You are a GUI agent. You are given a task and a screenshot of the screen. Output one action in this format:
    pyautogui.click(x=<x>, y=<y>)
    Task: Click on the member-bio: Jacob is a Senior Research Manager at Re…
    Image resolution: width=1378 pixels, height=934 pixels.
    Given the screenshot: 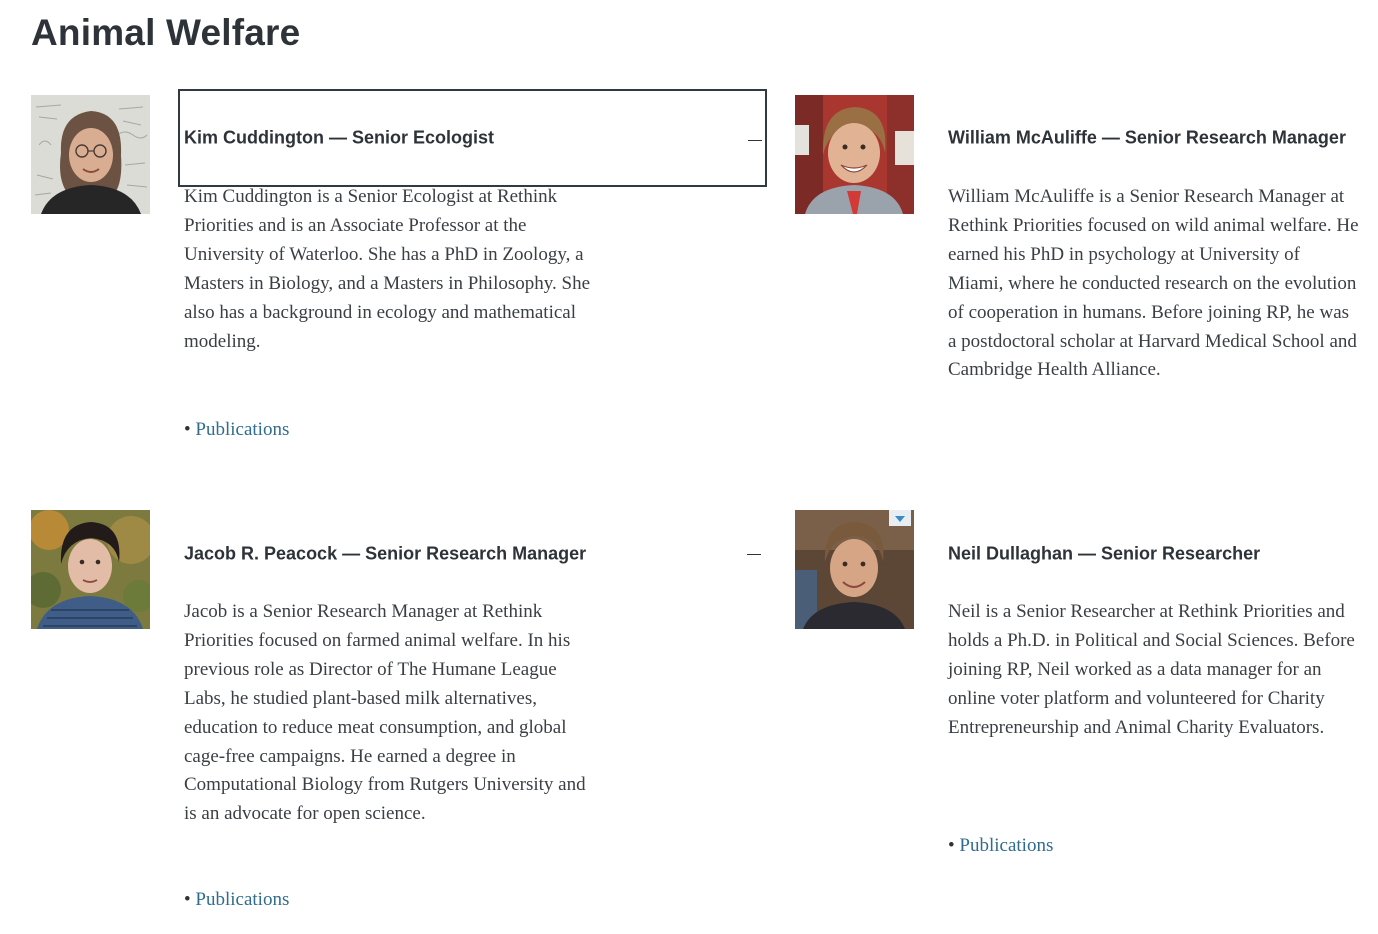 What is the action you would take?
    pyautogui.click(x=385, y=713)
    